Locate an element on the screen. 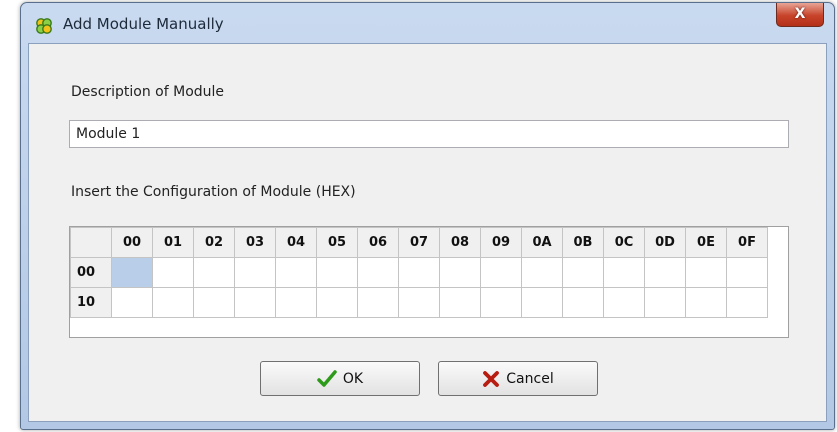 This screenshot has height=432, width=837. column-header: 00 is located at coordinates (132, 242).